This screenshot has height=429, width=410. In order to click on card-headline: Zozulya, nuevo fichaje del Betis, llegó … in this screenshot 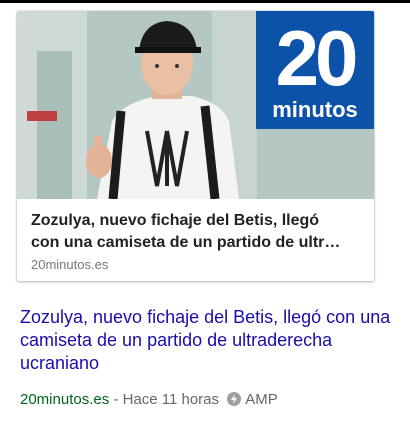, I will do `click(199, 232)`.